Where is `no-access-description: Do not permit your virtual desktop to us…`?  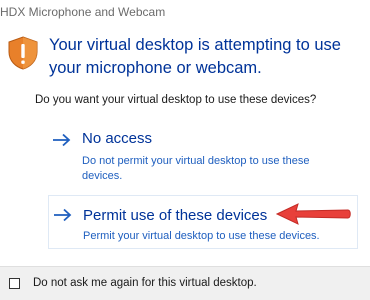
no-access-description: Do not permit your virtual desktop to us… is located at coordinates (196, 168).